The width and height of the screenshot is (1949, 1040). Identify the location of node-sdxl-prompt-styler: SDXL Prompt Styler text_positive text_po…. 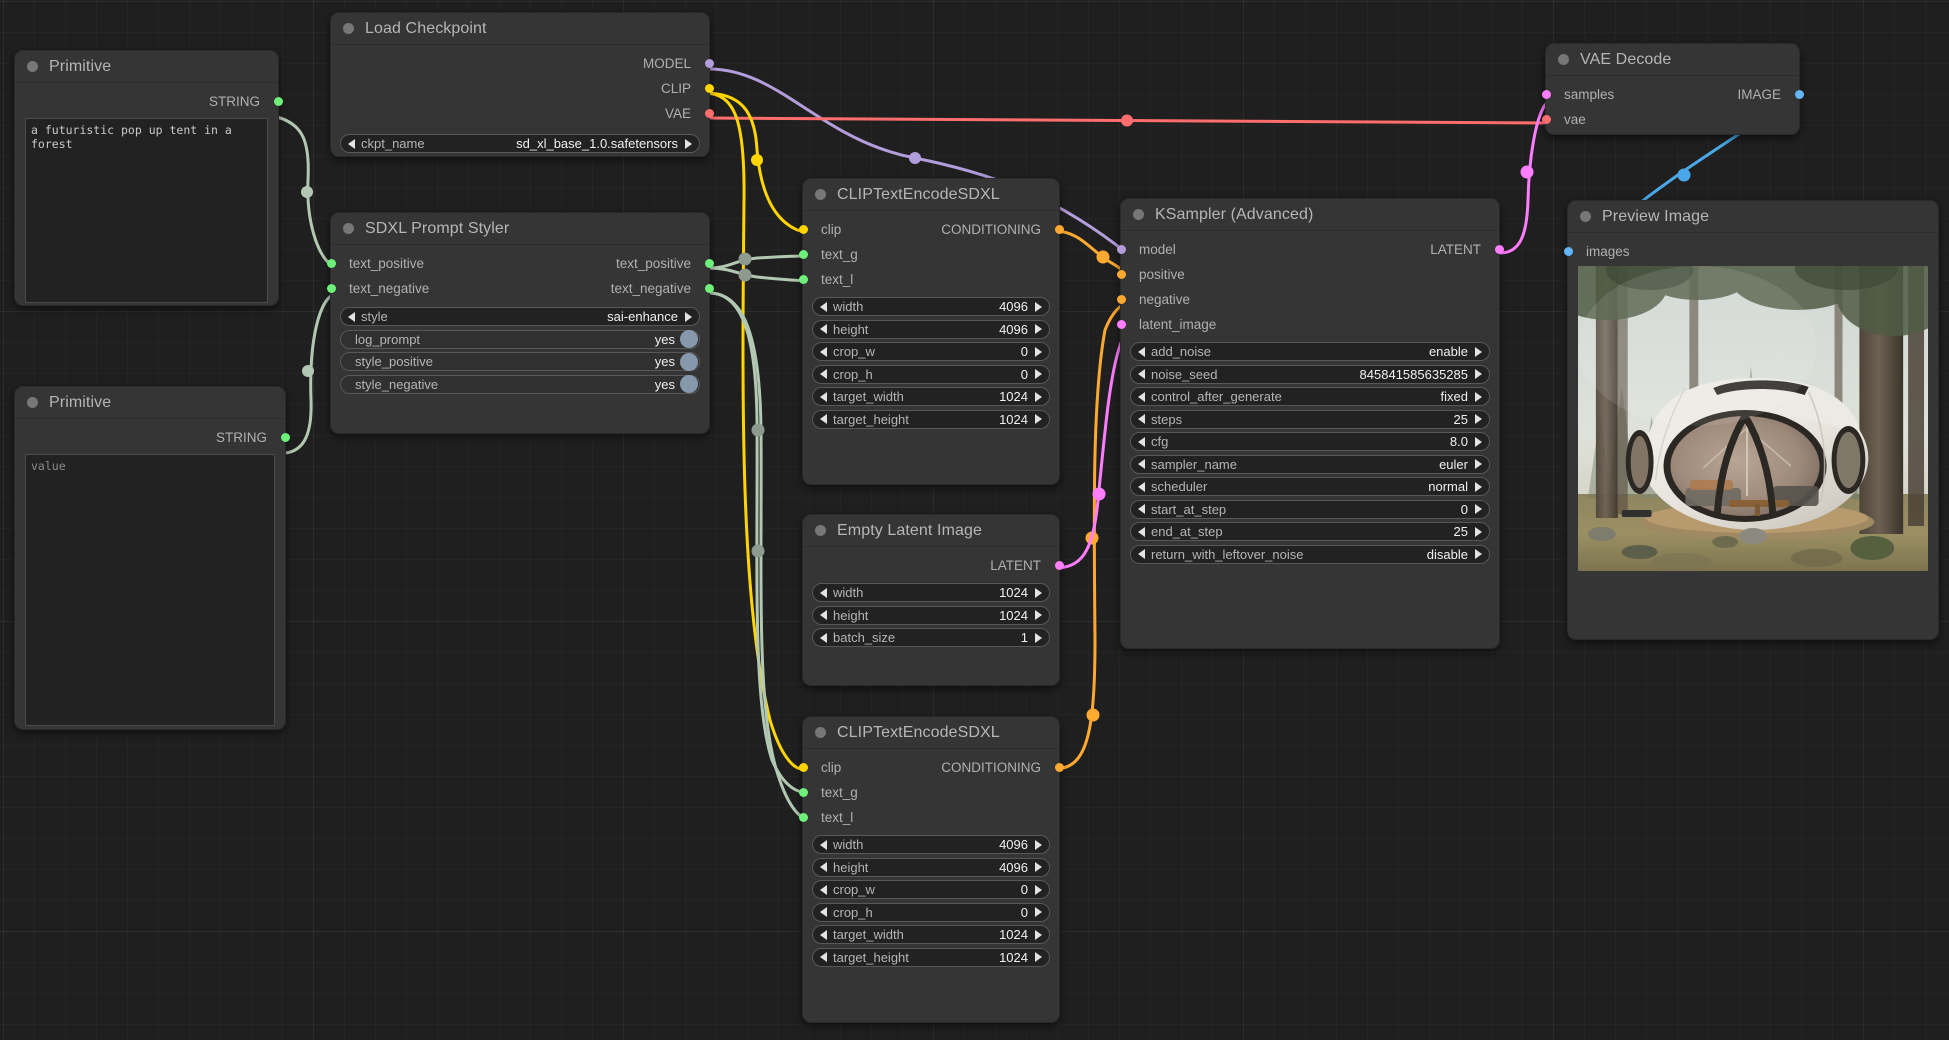
(520, 323).